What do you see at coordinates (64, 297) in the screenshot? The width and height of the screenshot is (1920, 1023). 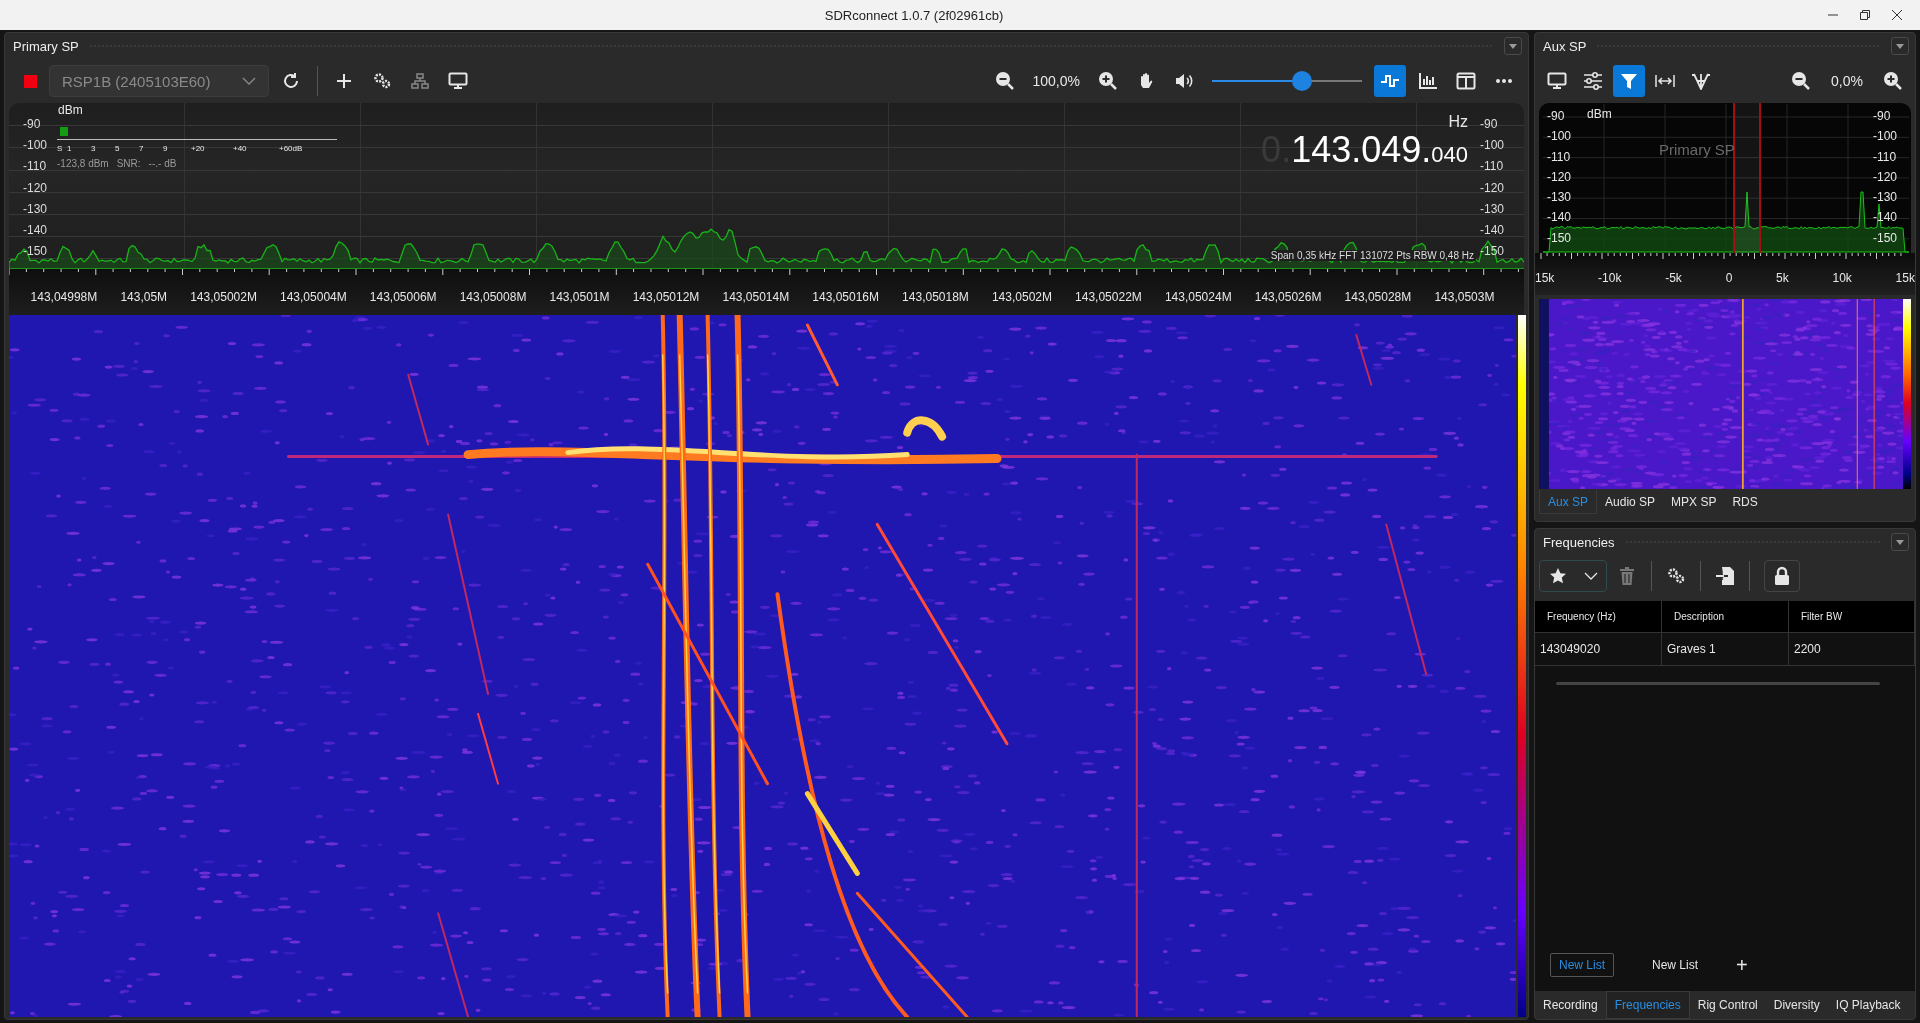 I see `axis-label: 143,04998M` at bounding box center [64, 297].